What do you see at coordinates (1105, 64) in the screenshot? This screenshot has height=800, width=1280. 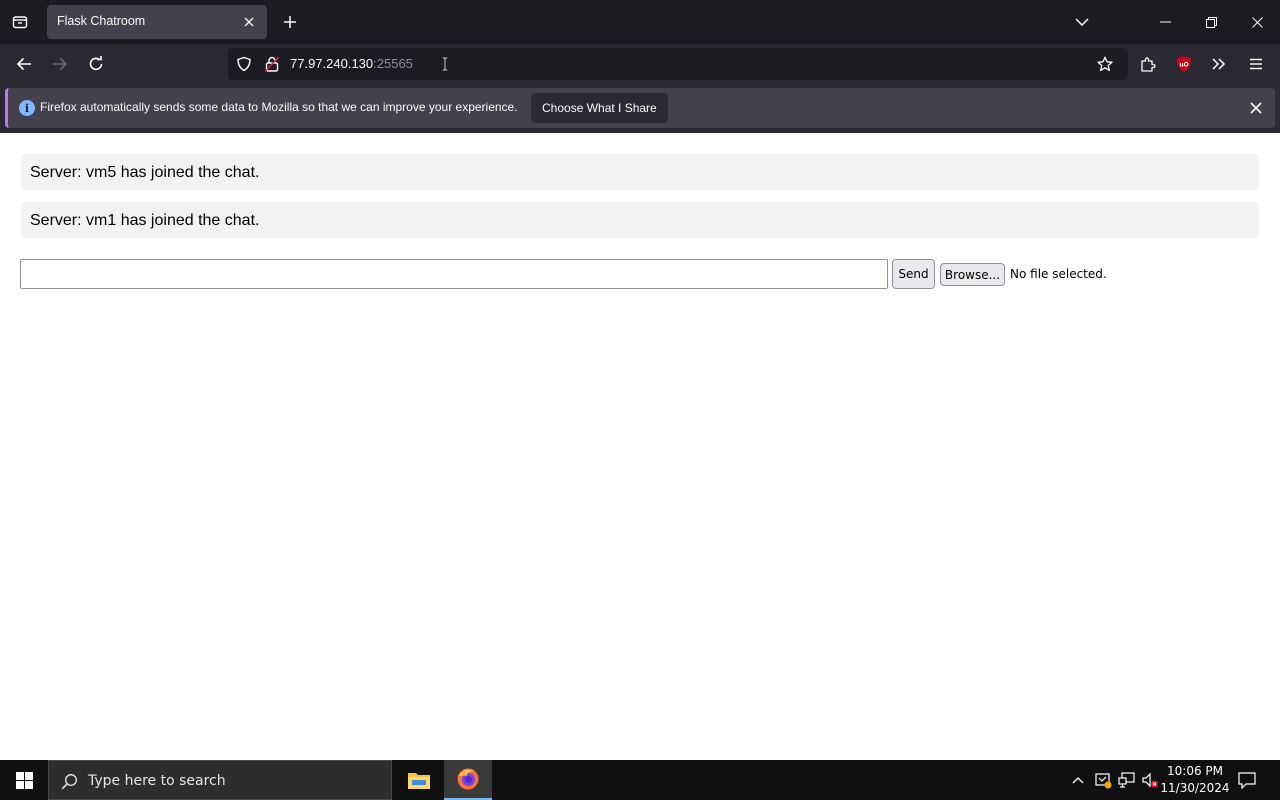 I see `star-icon` at bounding box center [1105, 64].